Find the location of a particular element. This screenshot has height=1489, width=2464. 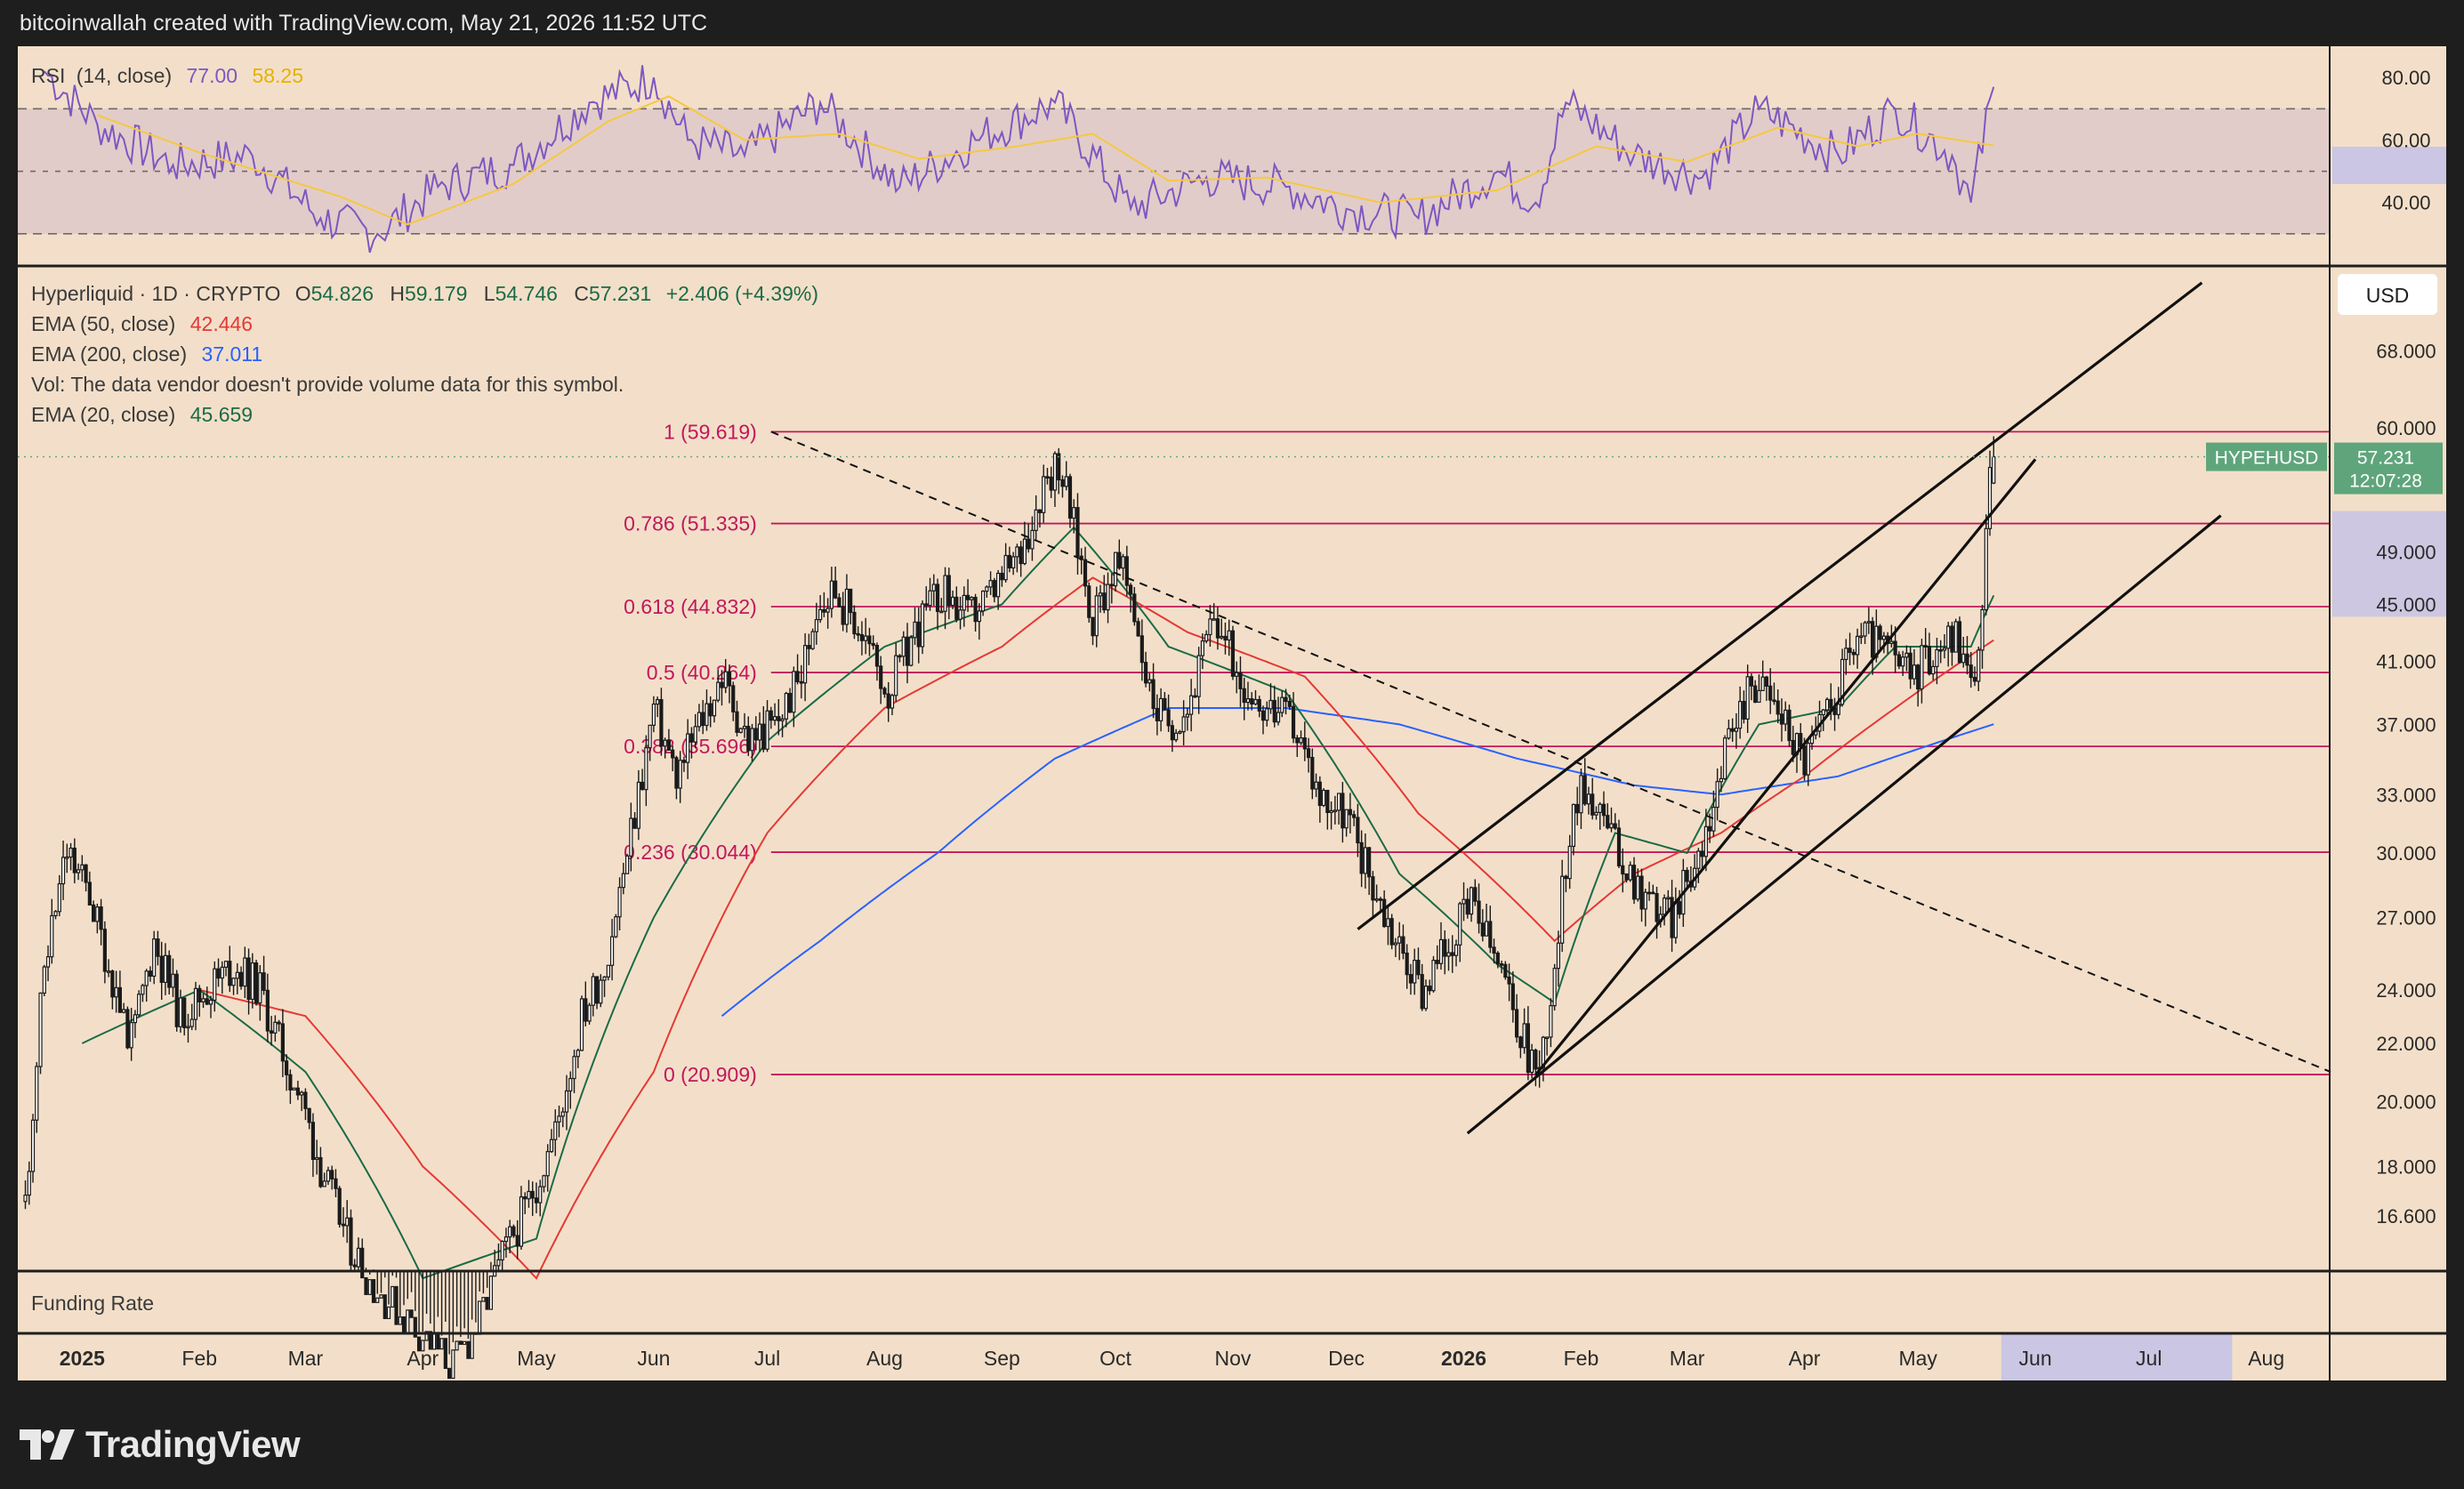

price-tick-label: 27.000 is located at coordinates (2406, 918).